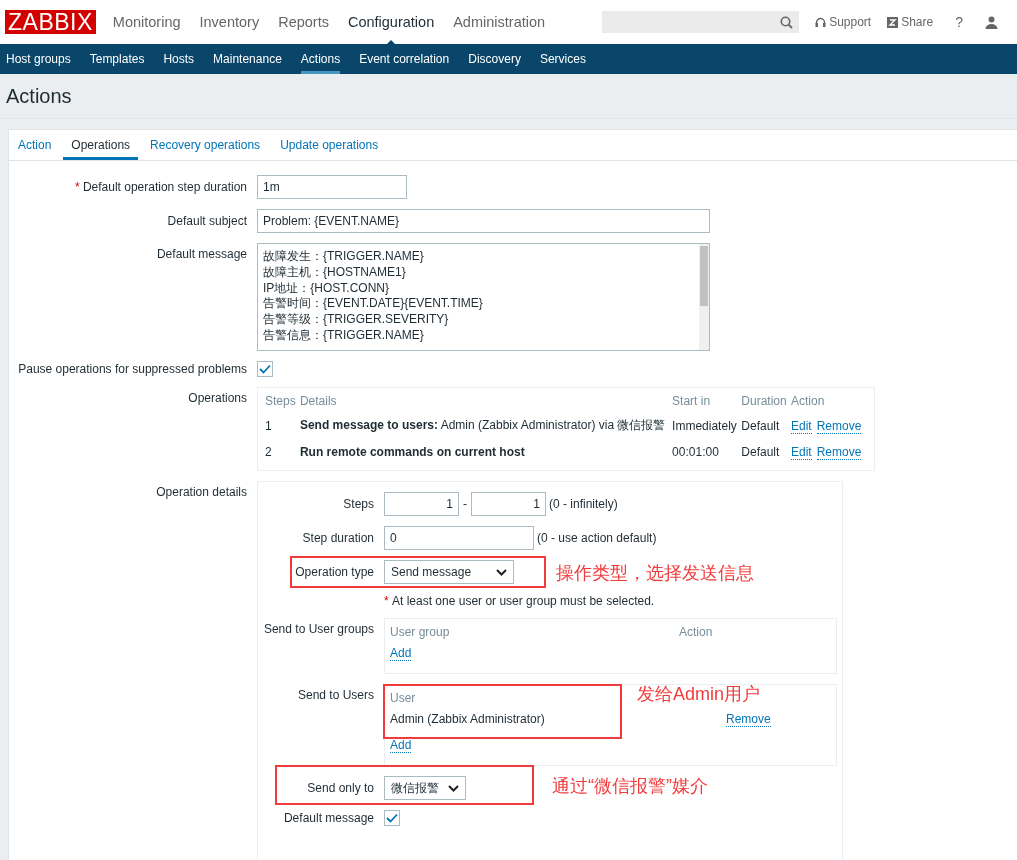  Describe the element at coordinates (893, 22) in the screenshot. I see `share-icon` at that location.